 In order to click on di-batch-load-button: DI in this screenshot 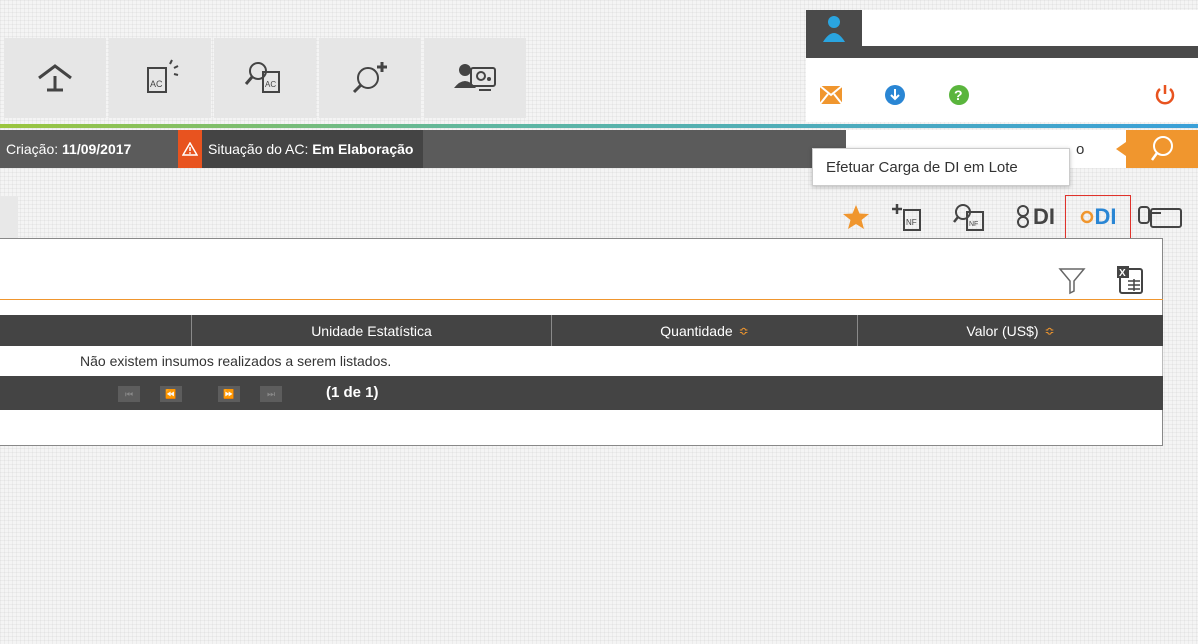, I will do `click(1098, 217)`.